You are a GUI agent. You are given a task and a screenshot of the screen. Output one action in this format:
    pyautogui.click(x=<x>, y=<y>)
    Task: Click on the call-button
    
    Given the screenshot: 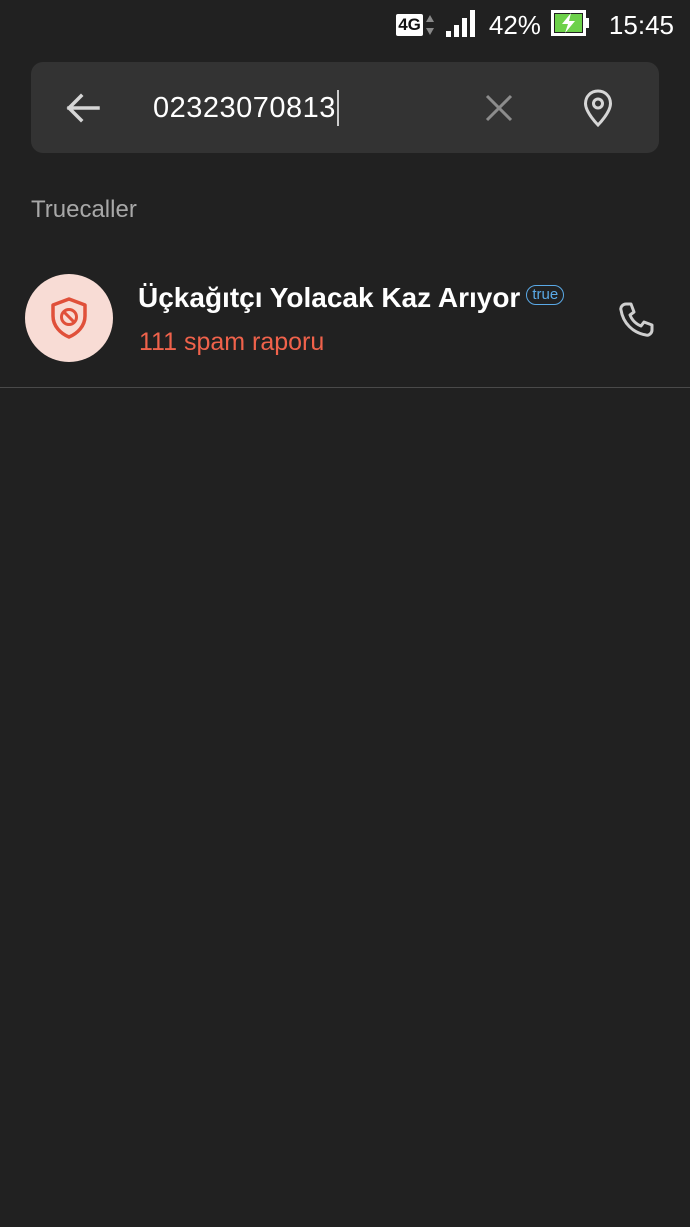 What is the action you would take?
    pyautogui.click(x=636, y=320)
    